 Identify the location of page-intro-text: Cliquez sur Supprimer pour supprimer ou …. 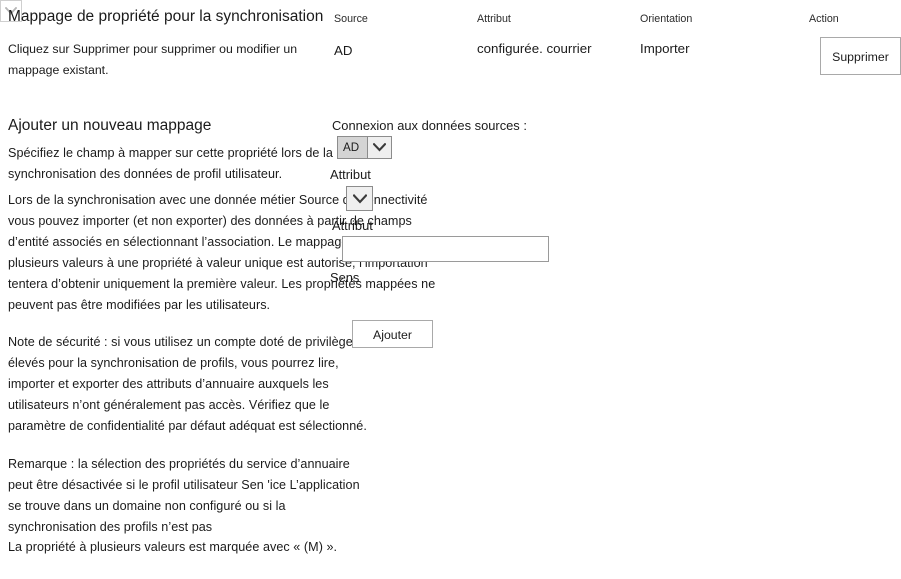
(153, 59).